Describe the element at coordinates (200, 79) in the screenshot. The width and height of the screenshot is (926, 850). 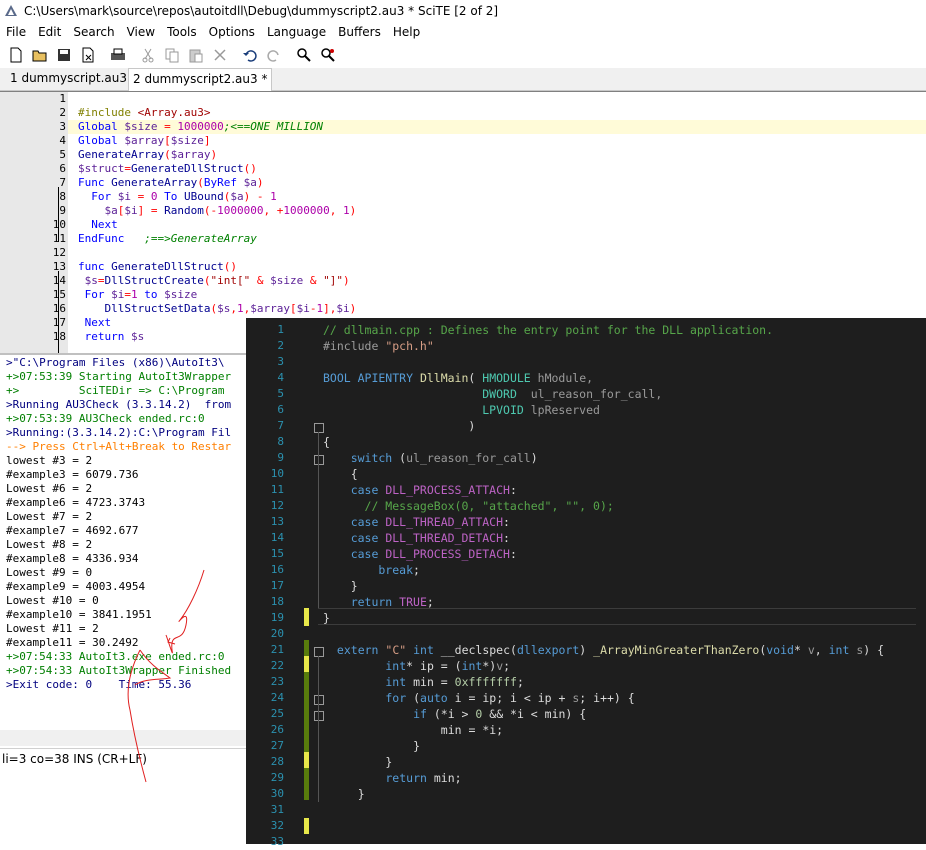
I see `tab-dummyscript2: 2 dummyscript2.au3 *` at that location.